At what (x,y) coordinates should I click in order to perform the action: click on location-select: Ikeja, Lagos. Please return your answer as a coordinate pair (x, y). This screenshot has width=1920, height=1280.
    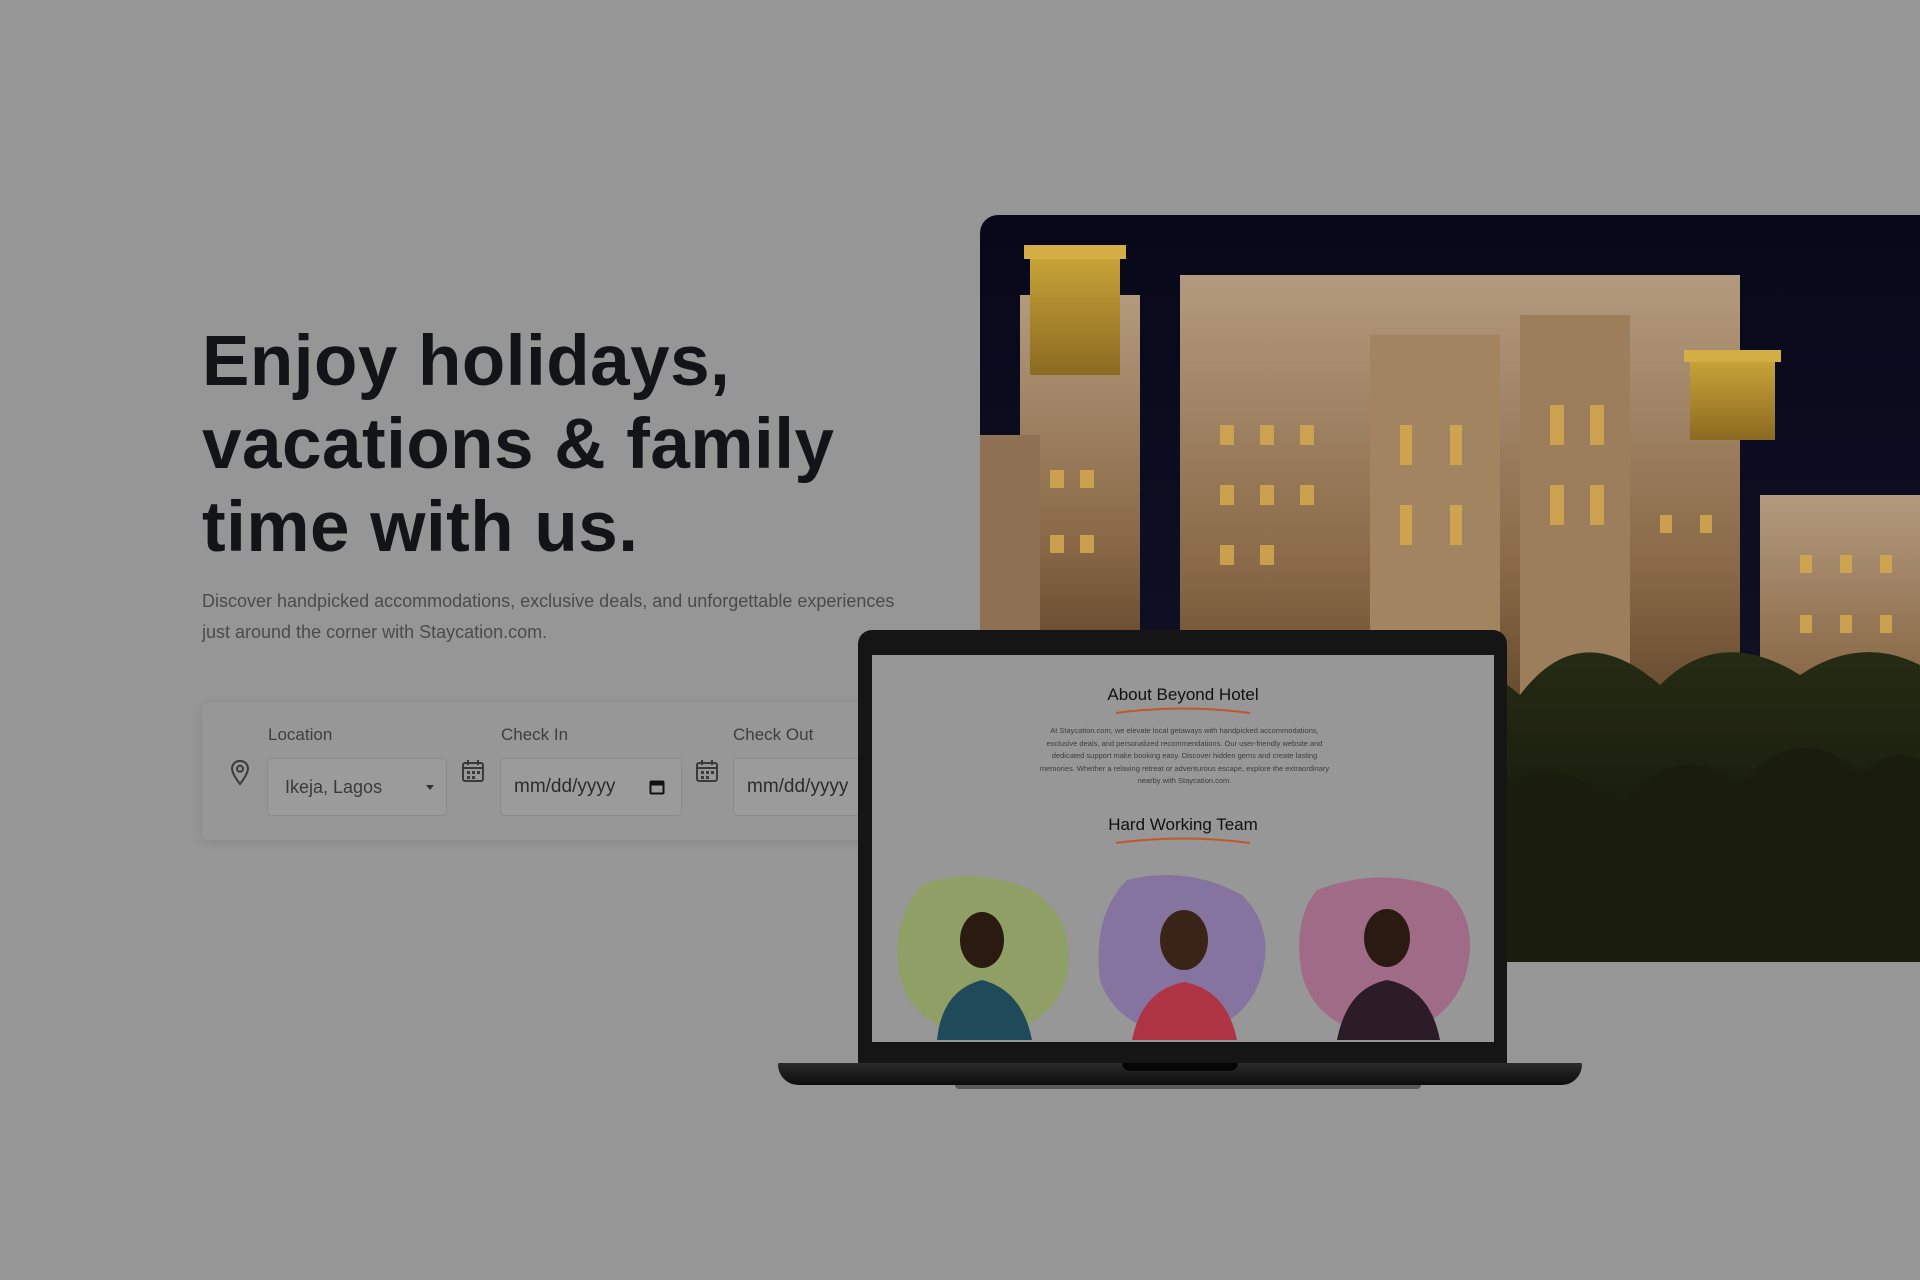
    Looking at the image, I should click on (357, 787).